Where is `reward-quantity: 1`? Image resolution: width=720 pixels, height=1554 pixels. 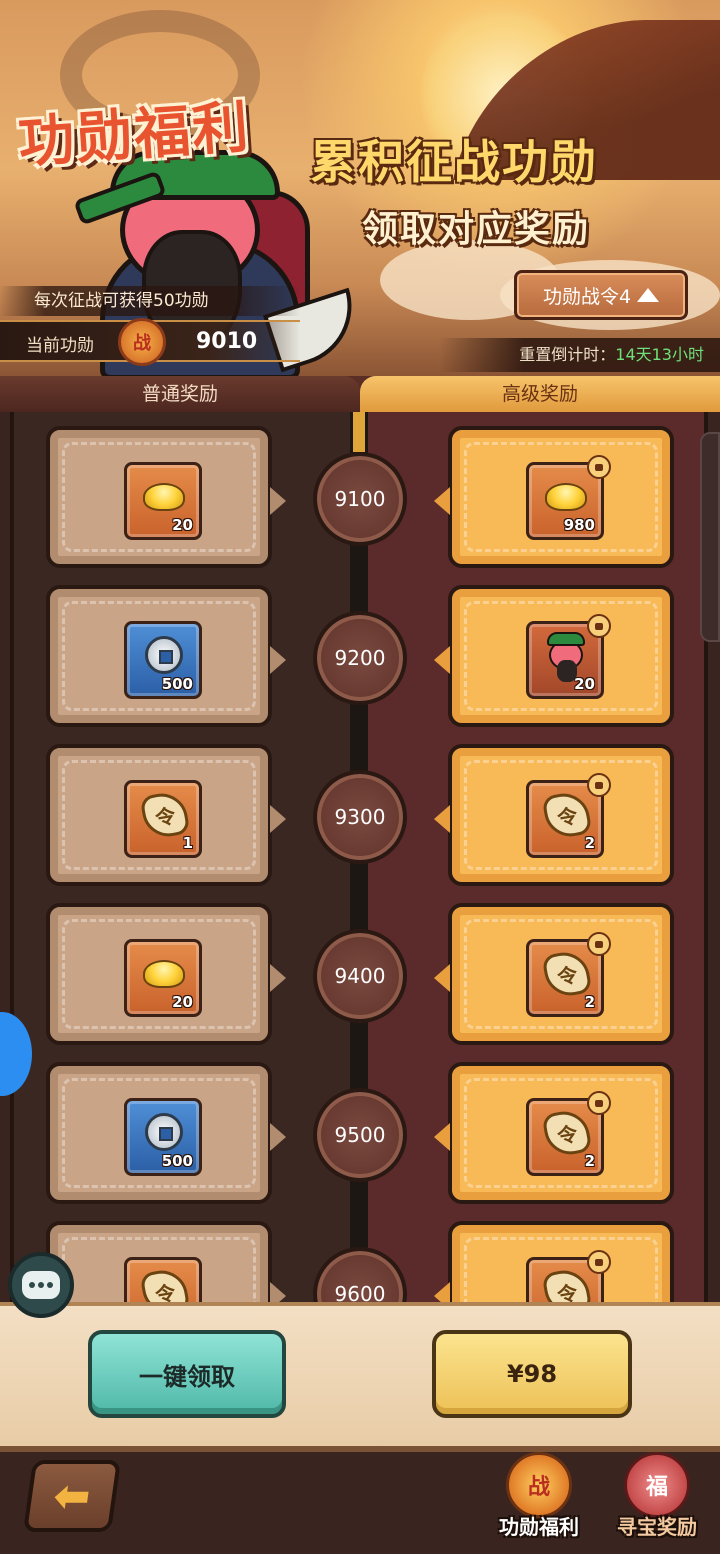 reward-quantity: 1 is located at coordinates (187, 843).